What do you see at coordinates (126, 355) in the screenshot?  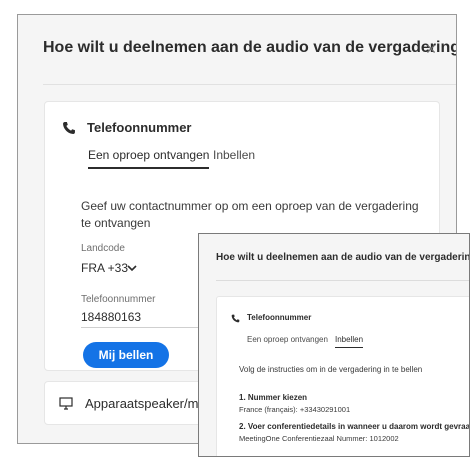 I see `call-me-button: Mij bellen` at bounding box center [126, 355].